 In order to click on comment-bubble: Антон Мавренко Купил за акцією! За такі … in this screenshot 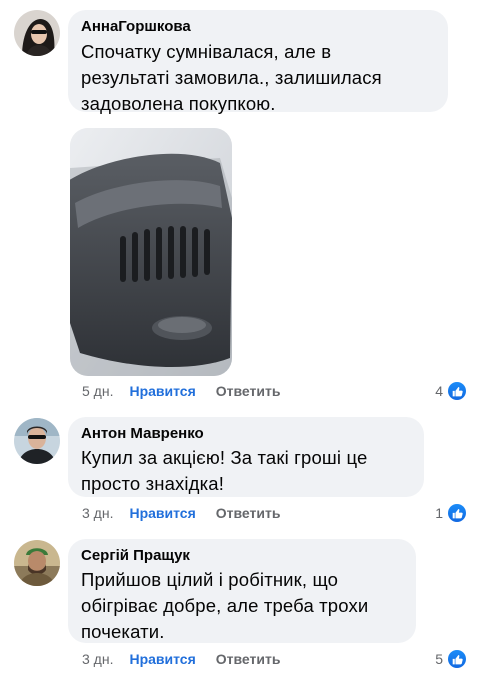, I will do `click(246, 457)`.